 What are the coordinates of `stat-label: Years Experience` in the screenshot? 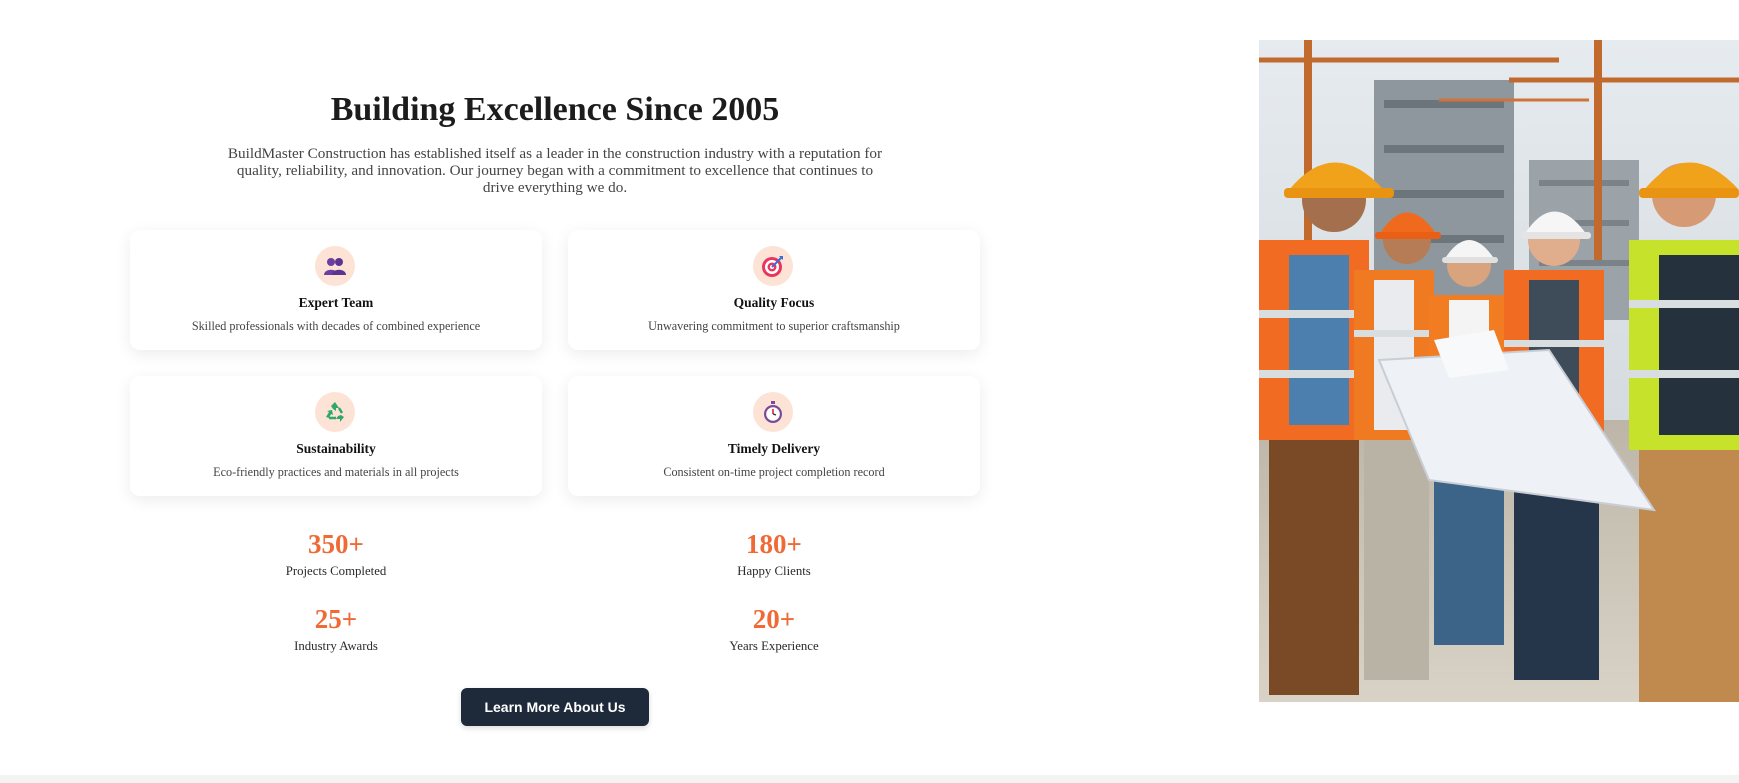 It's located at (774, 646).